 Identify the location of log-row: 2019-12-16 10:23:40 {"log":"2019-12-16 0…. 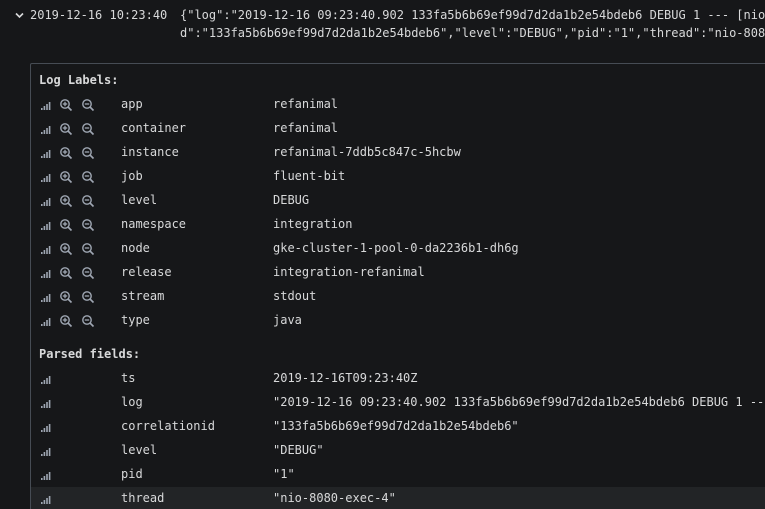
(382, 24).